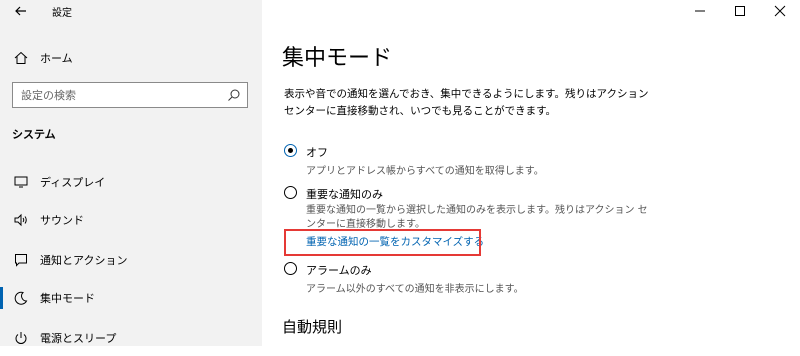 The height and width of the screenshot is (356, 800). What do you see at coordinates (425, 171) in the screenshot?
I see `option-description: アプリとアドレス帳からすべての通知を取得します。` at bounding box center [425, 171].